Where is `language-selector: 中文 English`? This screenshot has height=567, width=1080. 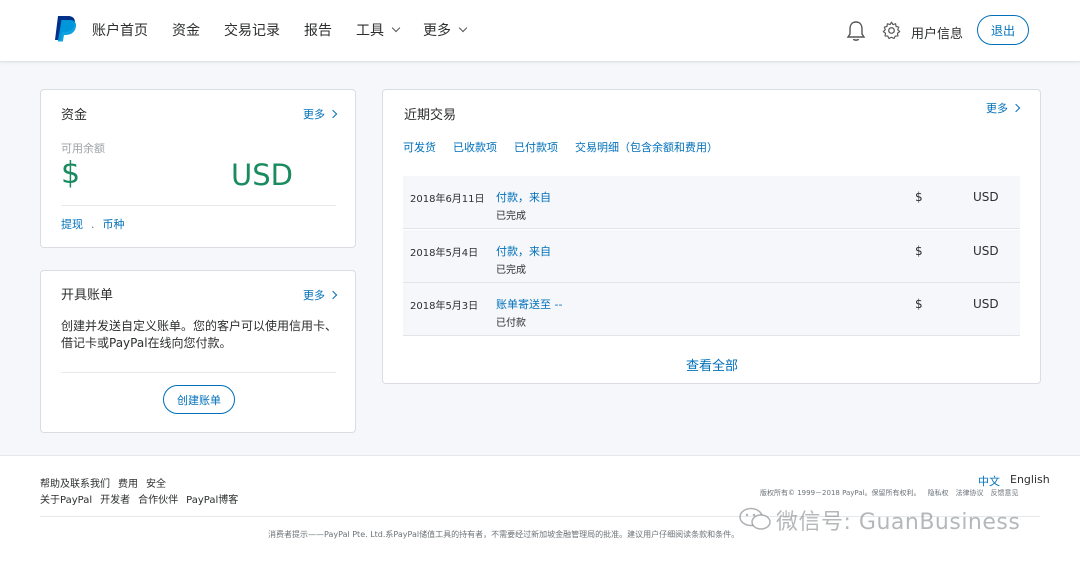 language-selector: 中文 English is located at coordinates (1014, 481).